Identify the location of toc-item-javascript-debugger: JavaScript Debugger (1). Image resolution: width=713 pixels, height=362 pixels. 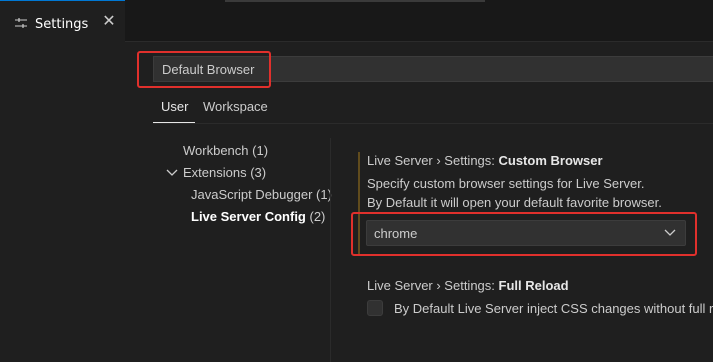
(261, 194).